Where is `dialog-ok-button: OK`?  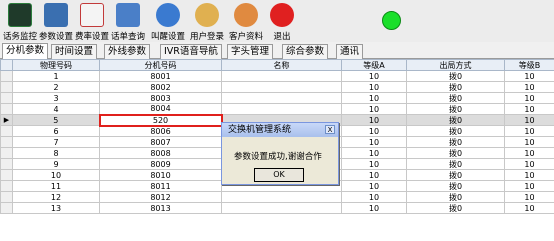
dialog-ok-button: OK is located at coordinates (279, 175).